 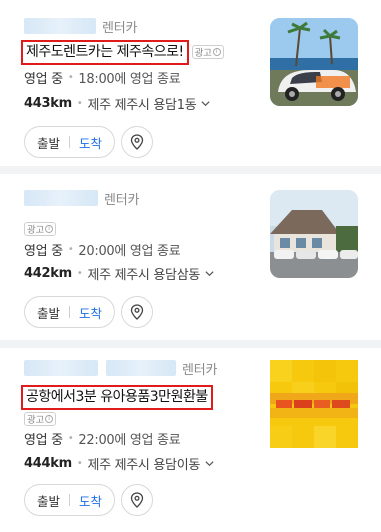 I want to click on rental-car-photo, so click(x=314, y=62).